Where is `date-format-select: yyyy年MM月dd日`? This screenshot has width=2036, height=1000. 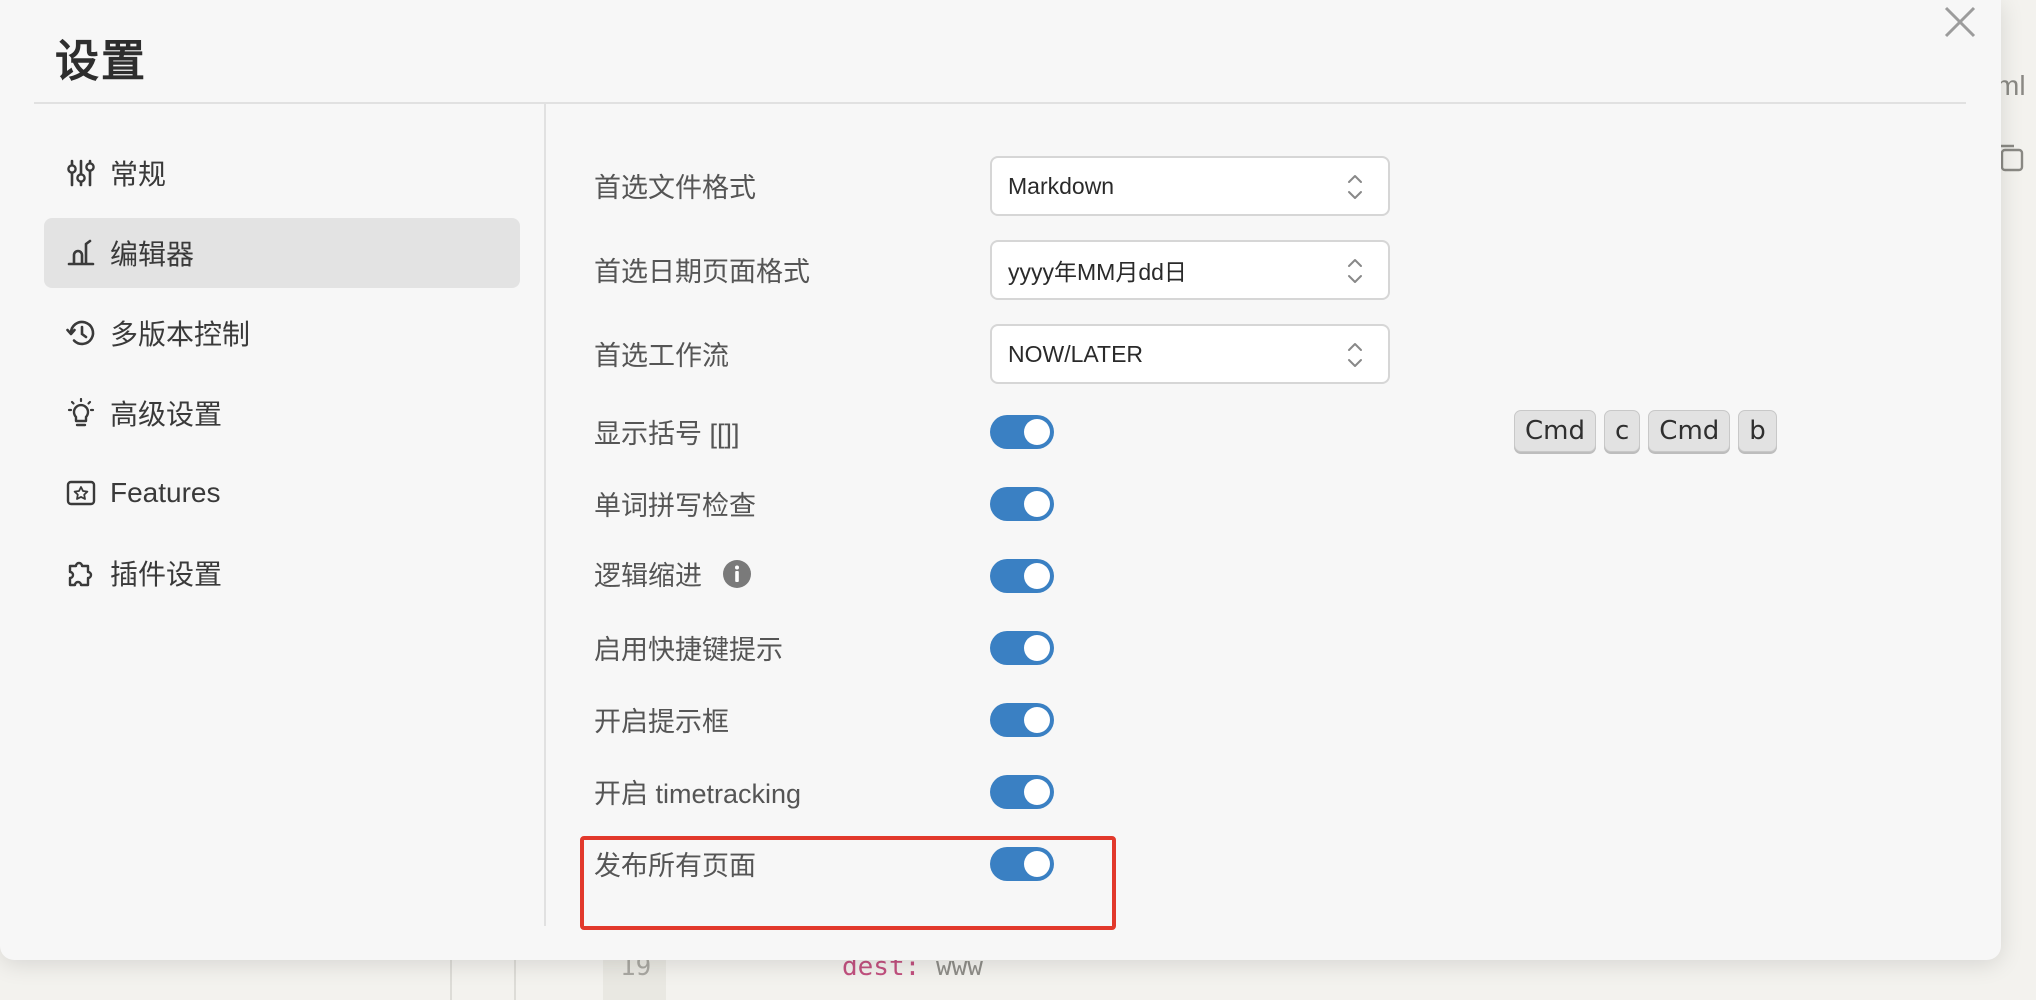
date-format-select: yyyy年MM月dd日 is located at coordinates (1190, 270).